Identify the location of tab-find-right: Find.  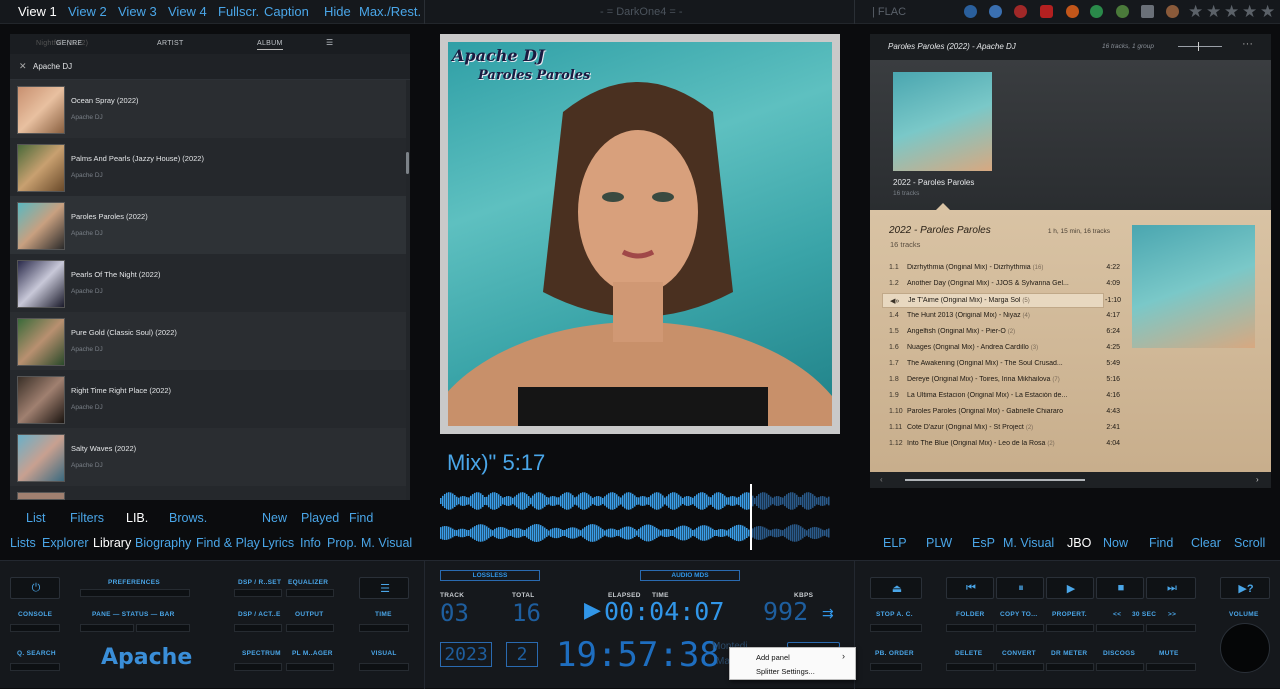
(1161, 543).